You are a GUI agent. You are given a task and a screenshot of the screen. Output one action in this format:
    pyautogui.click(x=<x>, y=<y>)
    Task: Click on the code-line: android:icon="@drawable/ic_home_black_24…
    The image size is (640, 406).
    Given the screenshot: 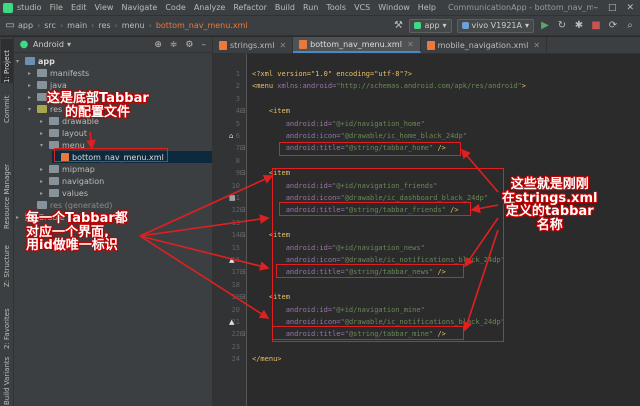 What is the action you would take?
    pyautogui.click(x=359, y=136)
    